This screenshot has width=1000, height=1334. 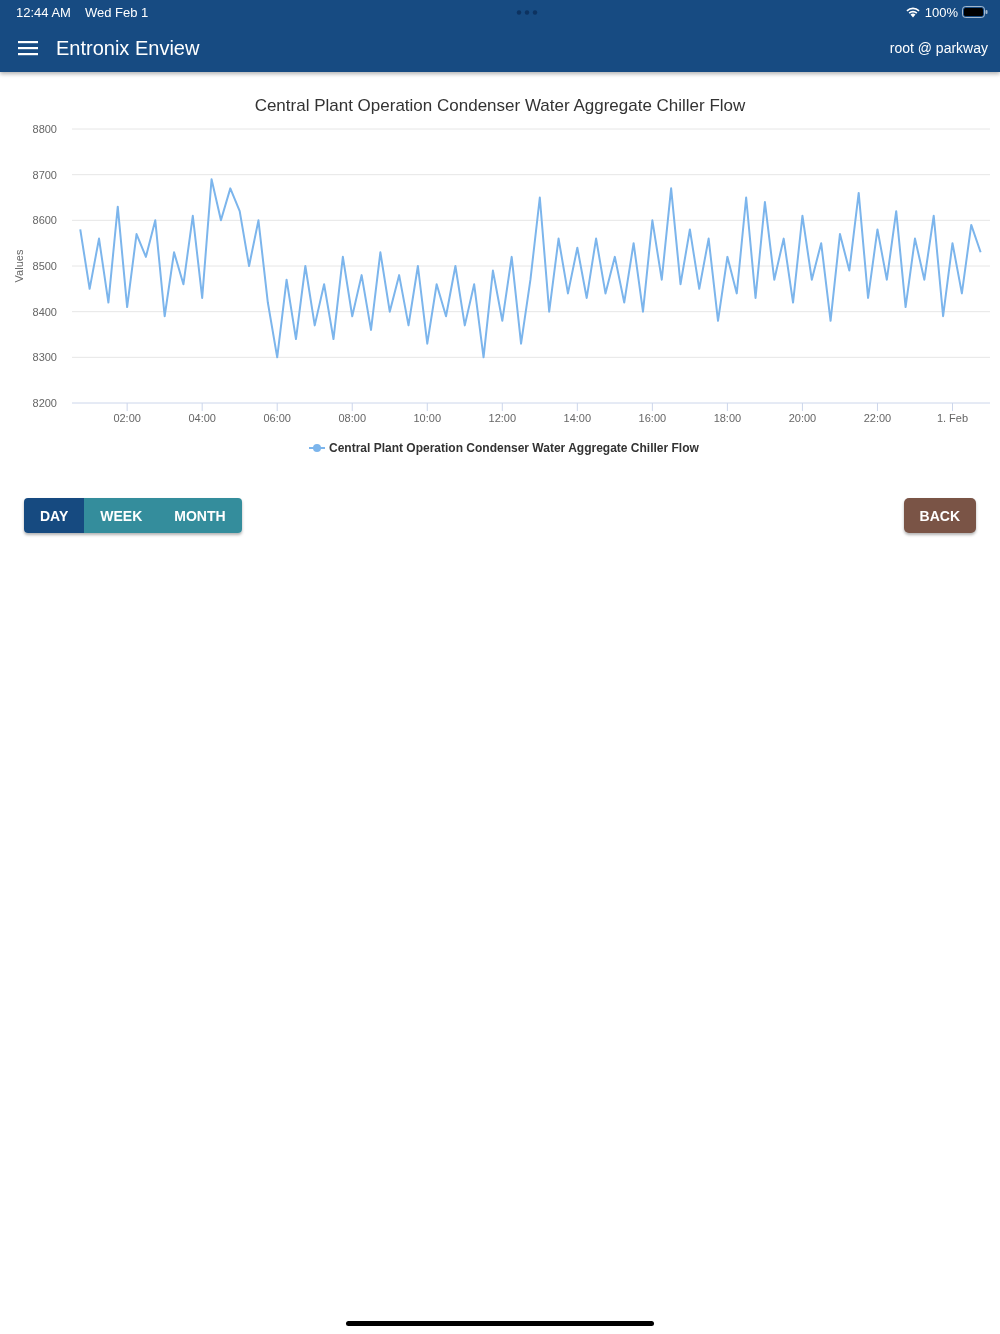 What do you see at coordinates (938, 48) in the screenshot?
I see `user-label: root @ parkway` at bounding box center [938, 48].